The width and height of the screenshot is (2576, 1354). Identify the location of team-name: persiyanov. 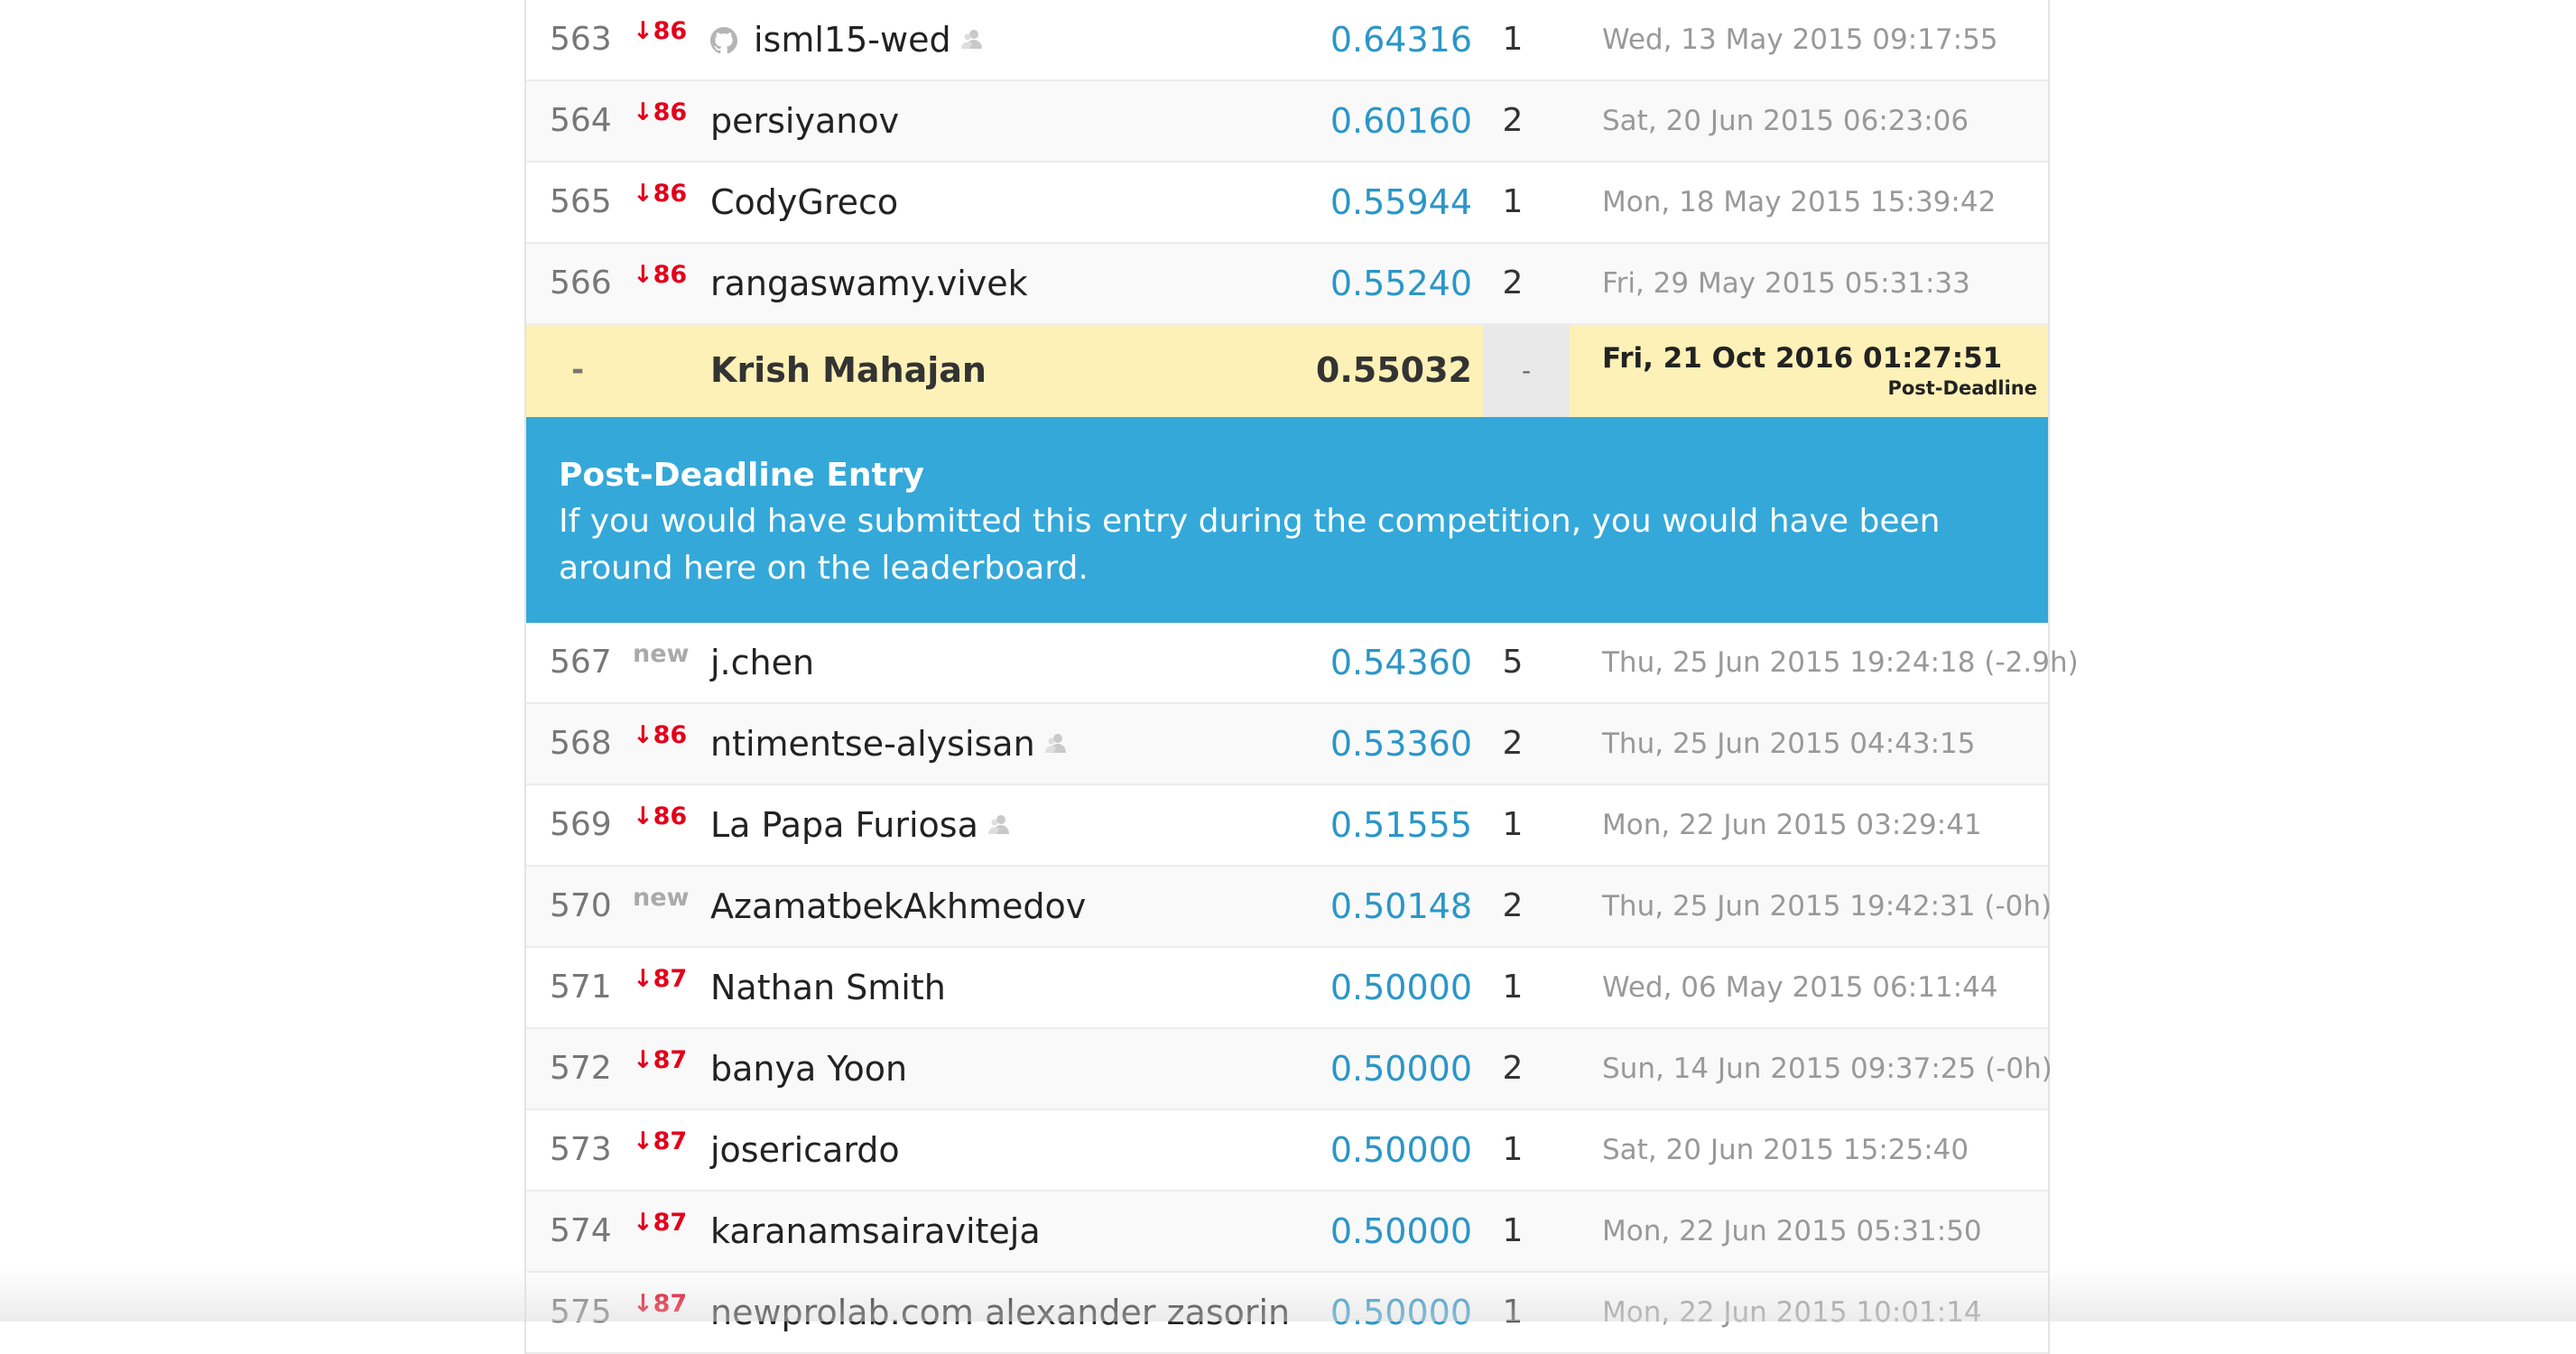
(804, 121).